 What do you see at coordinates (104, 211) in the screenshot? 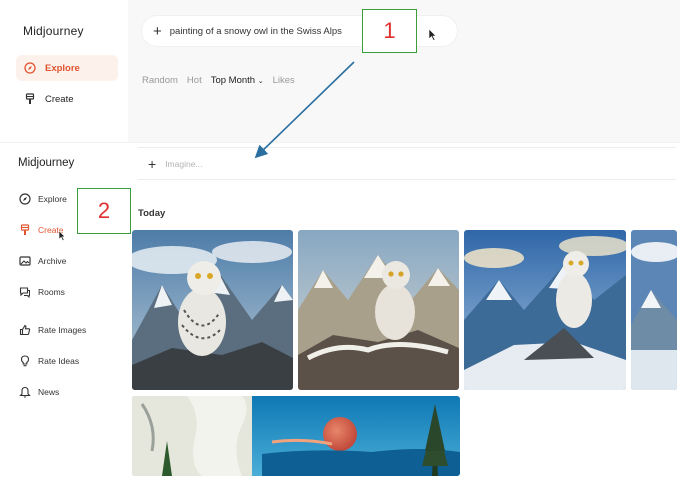
I see `step-marker-2: 2` at bounding box center [104, 211].